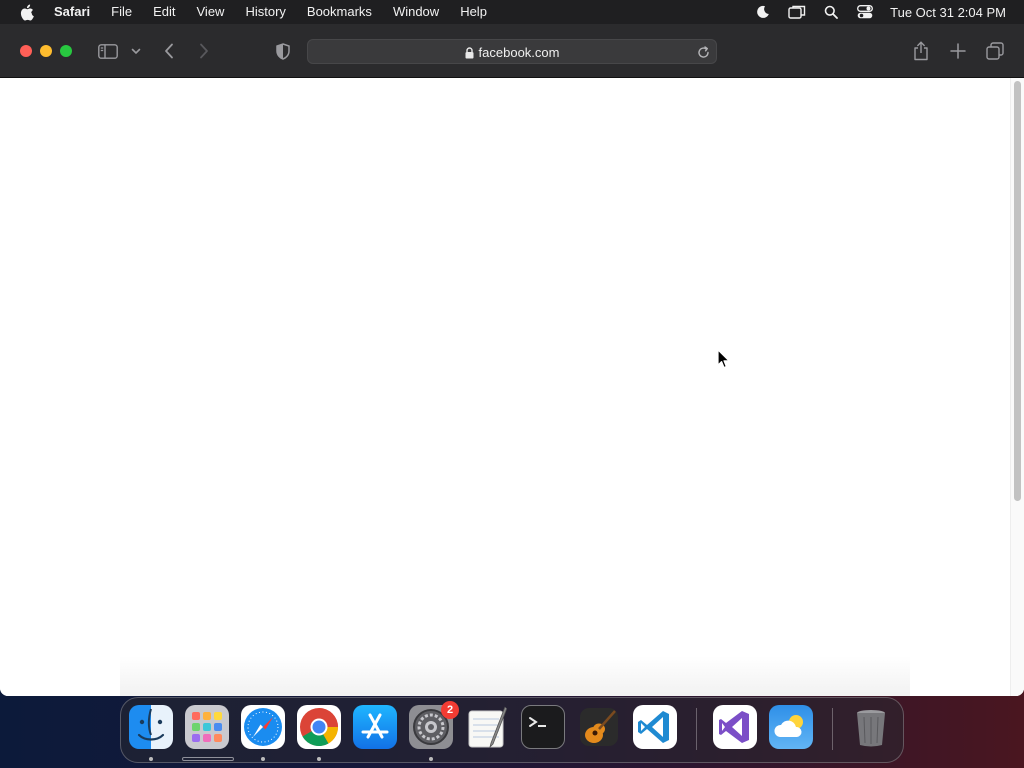 This screenshot has width=1024, height=768. I want to click on visual-studio-icon, so click(735, 727).